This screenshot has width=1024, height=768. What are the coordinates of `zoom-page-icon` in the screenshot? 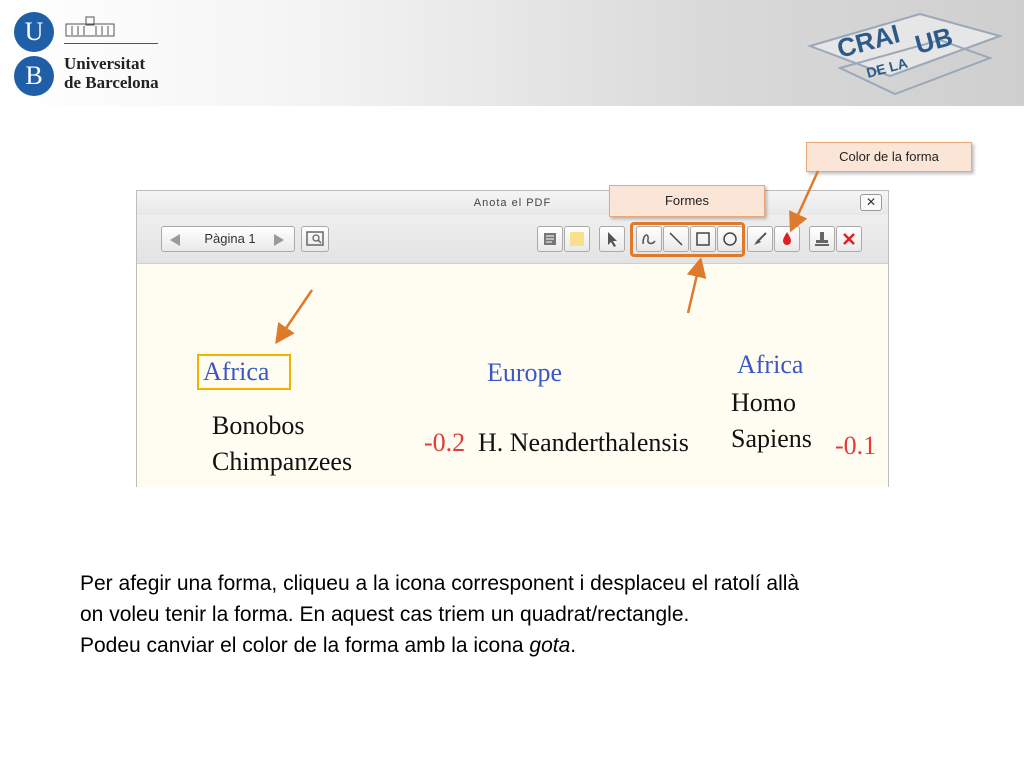 It's located at (315, 238).